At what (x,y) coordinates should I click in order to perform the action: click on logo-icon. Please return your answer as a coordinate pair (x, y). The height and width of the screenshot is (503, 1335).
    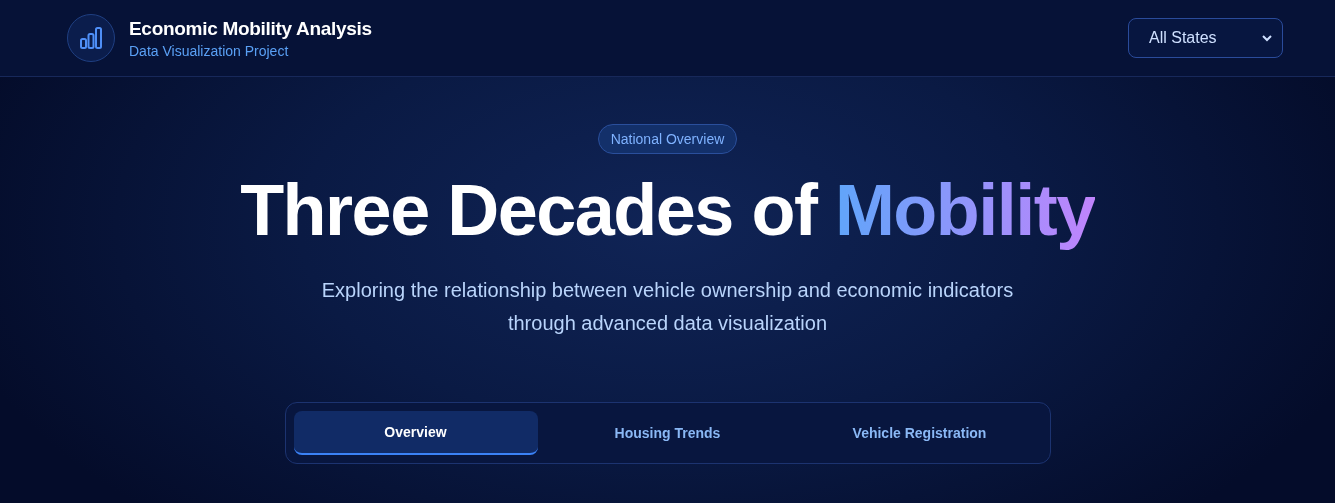
    Looking at the image, I should click on (91, 38).